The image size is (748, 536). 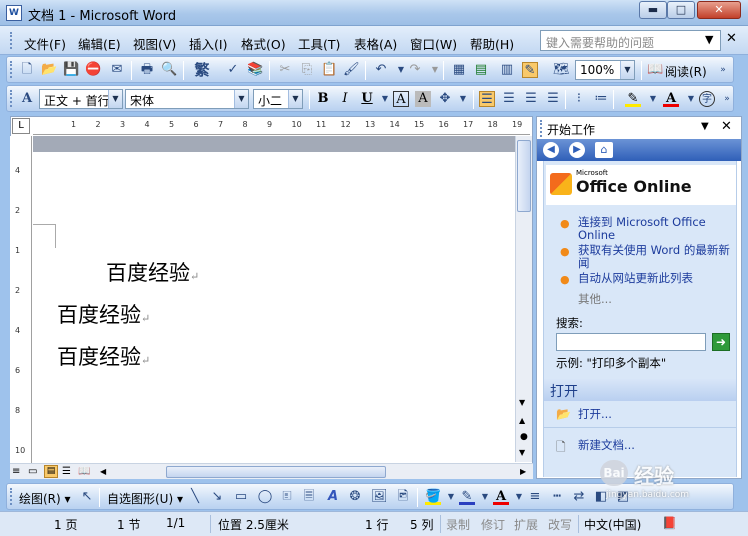 What do you see at coordinates (379, 497) in the screenshot?
I see `clipart-icon: 🖼` at bounding box center [379, 497].